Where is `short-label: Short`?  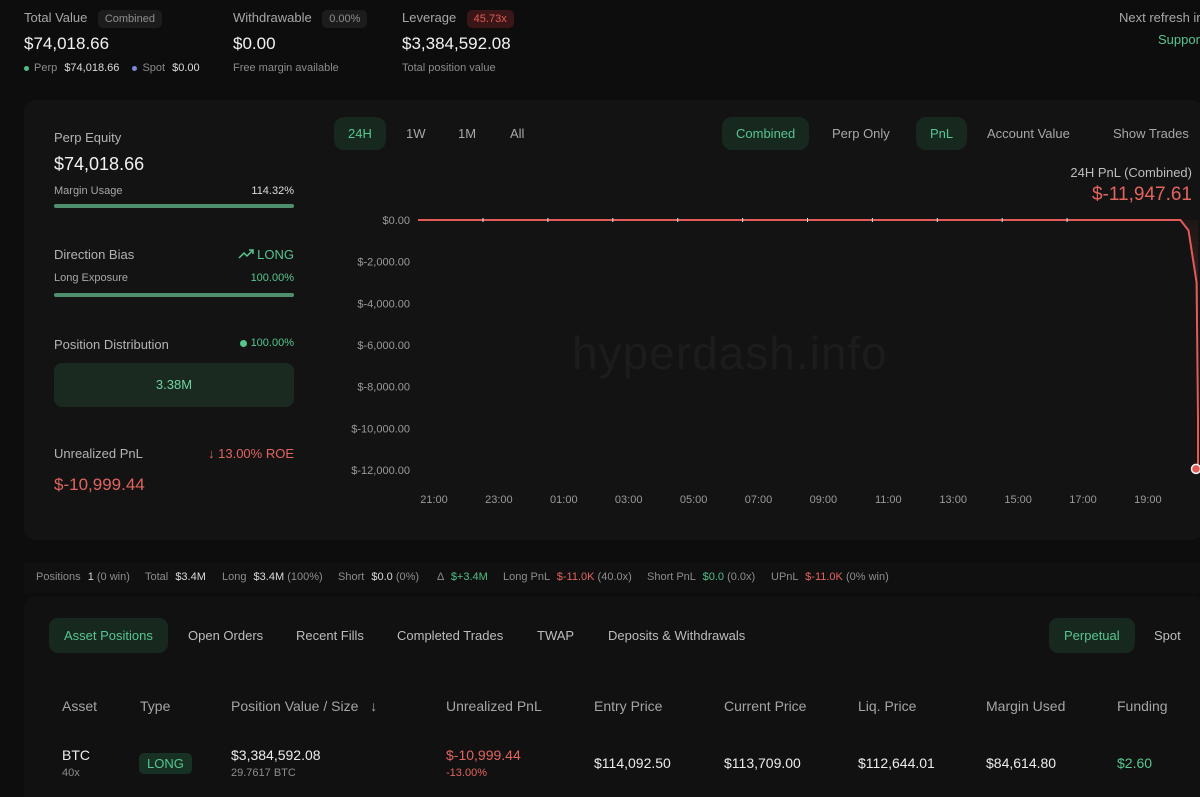
short-label: Short is located at coordinates (351, 577).